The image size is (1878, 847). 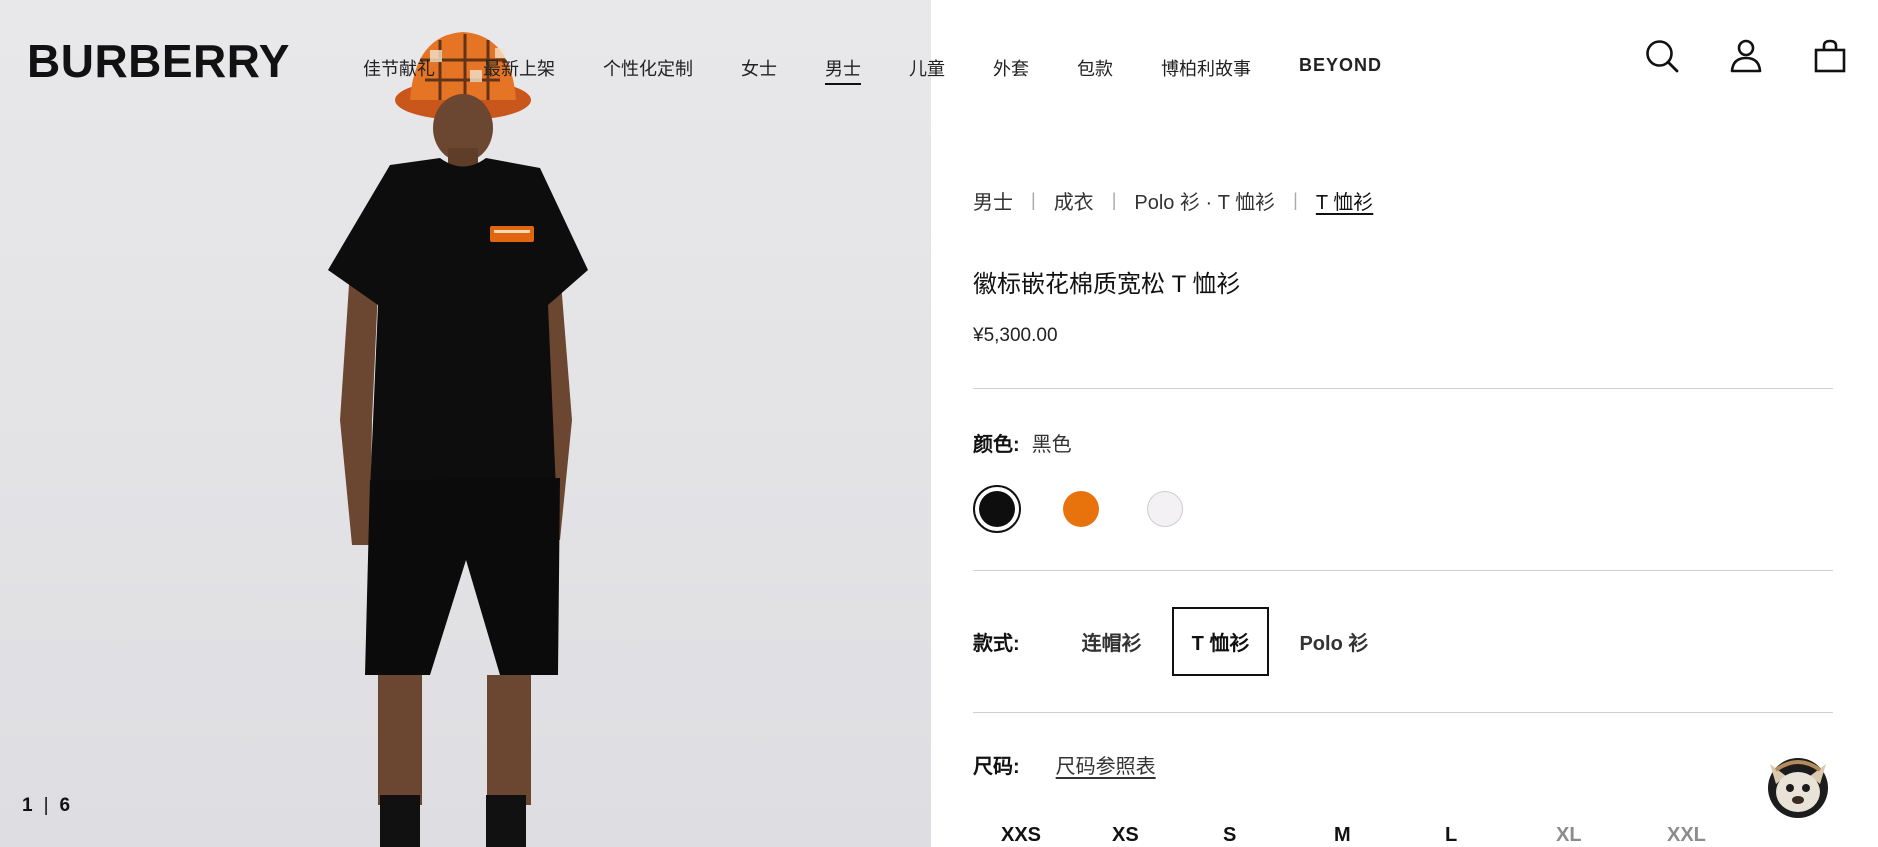 I want to click on image-counter-current: 1, so click(x=28, y=805).